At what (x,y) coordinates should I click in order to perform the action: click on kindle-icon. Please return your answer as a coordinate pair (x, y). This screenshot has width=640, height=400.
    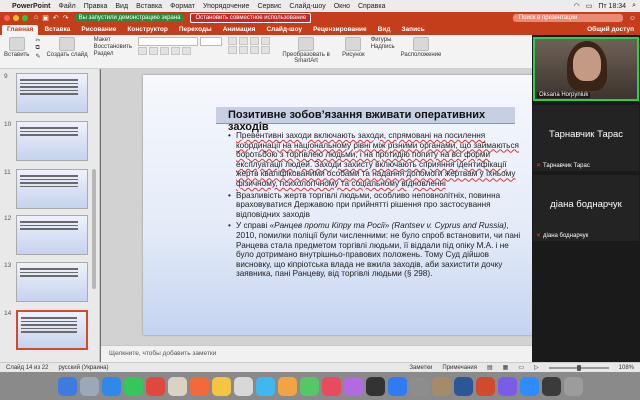
    Looking at the image, I should click on (441, 386).